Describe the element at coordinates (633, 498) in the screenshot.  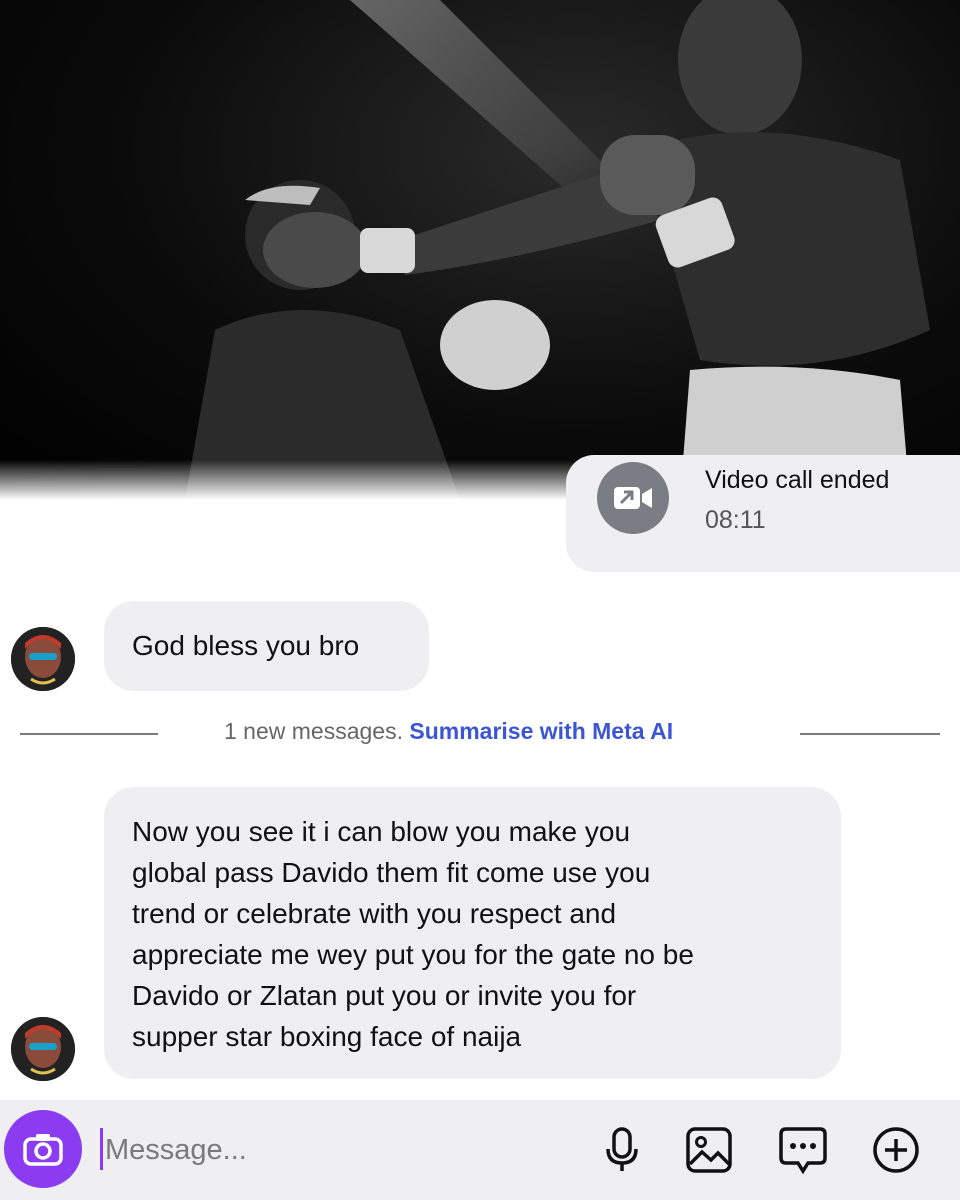
I see `video-call-ended-icon` at that location.